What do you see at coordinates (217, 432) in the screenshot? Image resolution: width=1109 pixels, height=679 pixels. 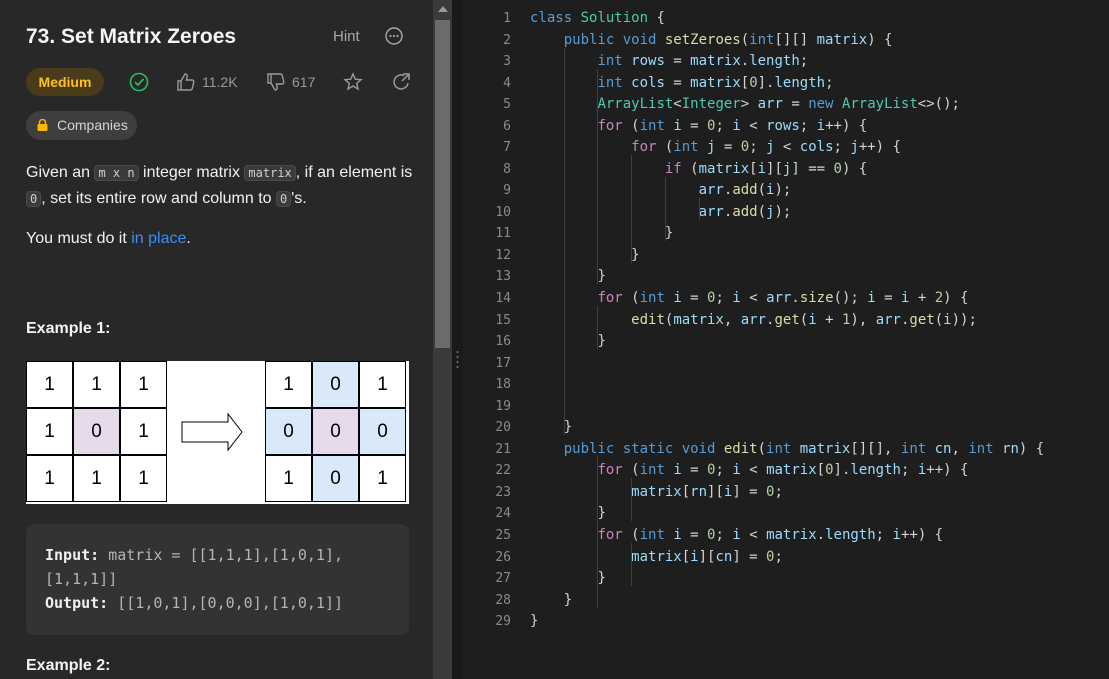 I see `example-1-image: 111101111101000101` at bounding box center [217, 432].